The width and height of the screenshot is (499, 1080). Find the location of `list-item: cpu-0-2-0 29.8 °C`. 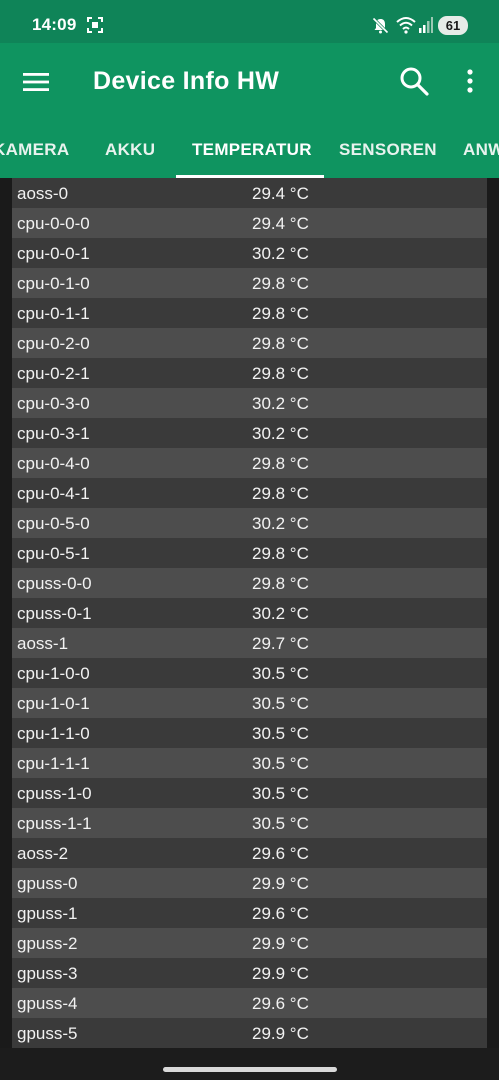

list-item: cpu-0-2-0 29.8 °C is located at coordinates (249, 343).